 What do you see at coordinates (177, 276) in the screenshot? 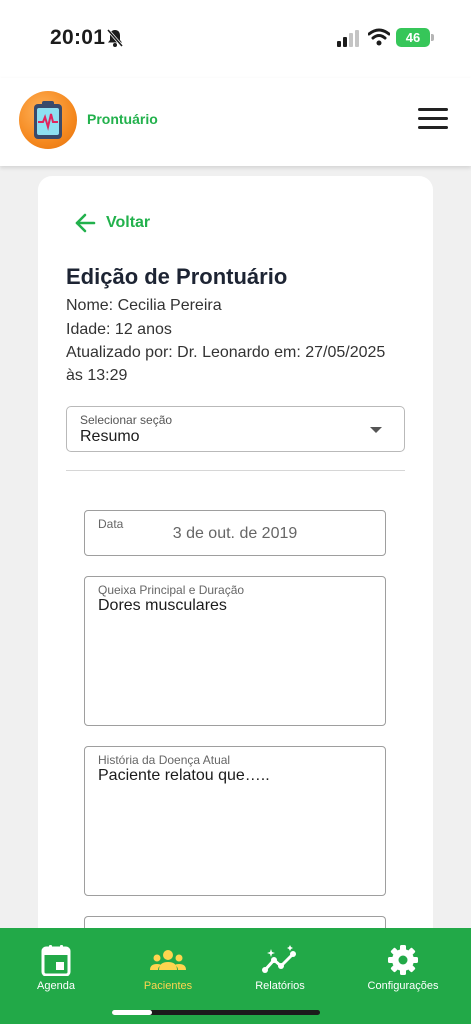
I see `page-title: Edição de Prontuário` at bounding box center [177, 276].